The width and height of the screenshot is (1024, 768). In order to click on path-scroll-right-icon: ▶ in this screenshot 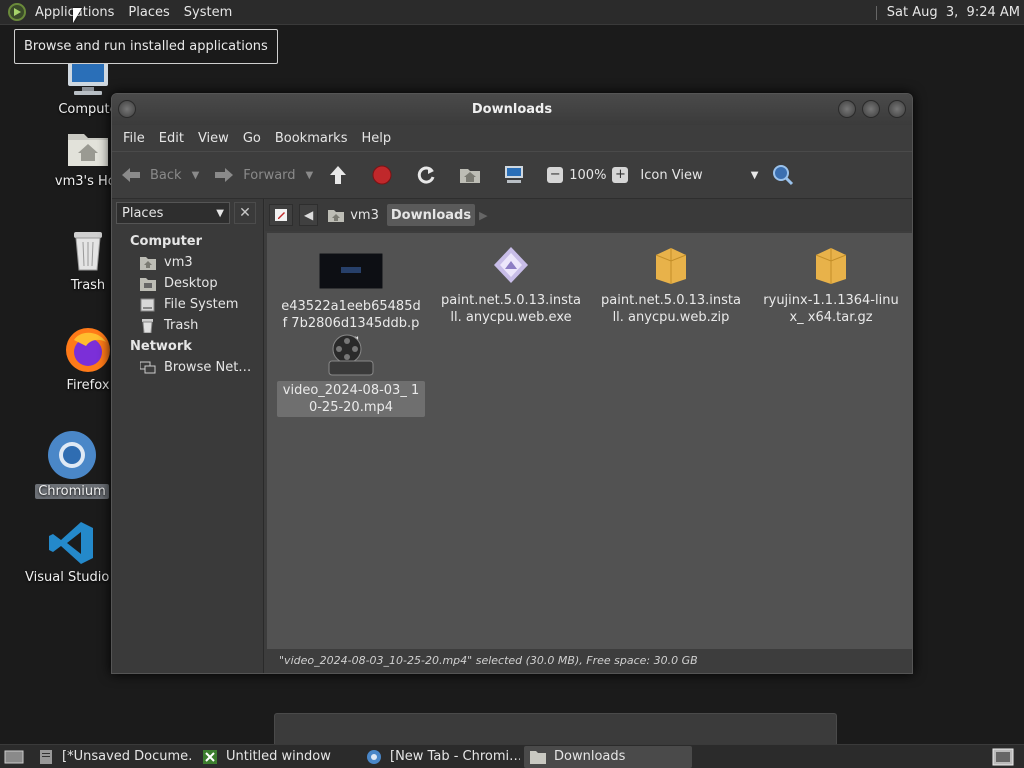, I will do `click(483, 215)`.